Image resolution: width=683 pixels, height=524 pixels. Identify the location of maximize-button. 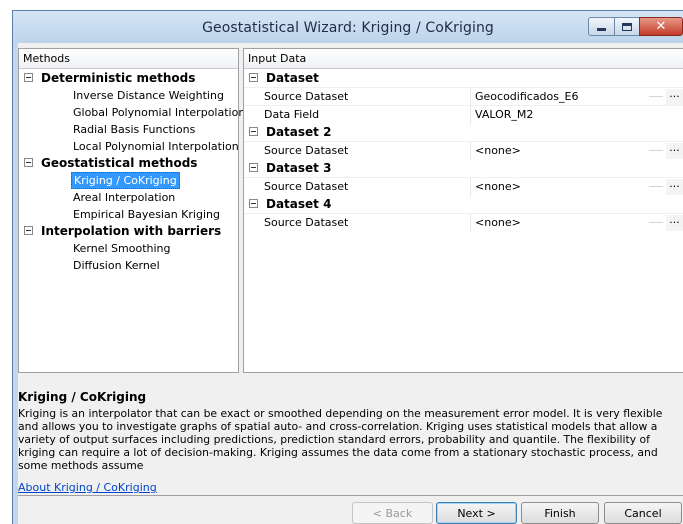
(627, 26).